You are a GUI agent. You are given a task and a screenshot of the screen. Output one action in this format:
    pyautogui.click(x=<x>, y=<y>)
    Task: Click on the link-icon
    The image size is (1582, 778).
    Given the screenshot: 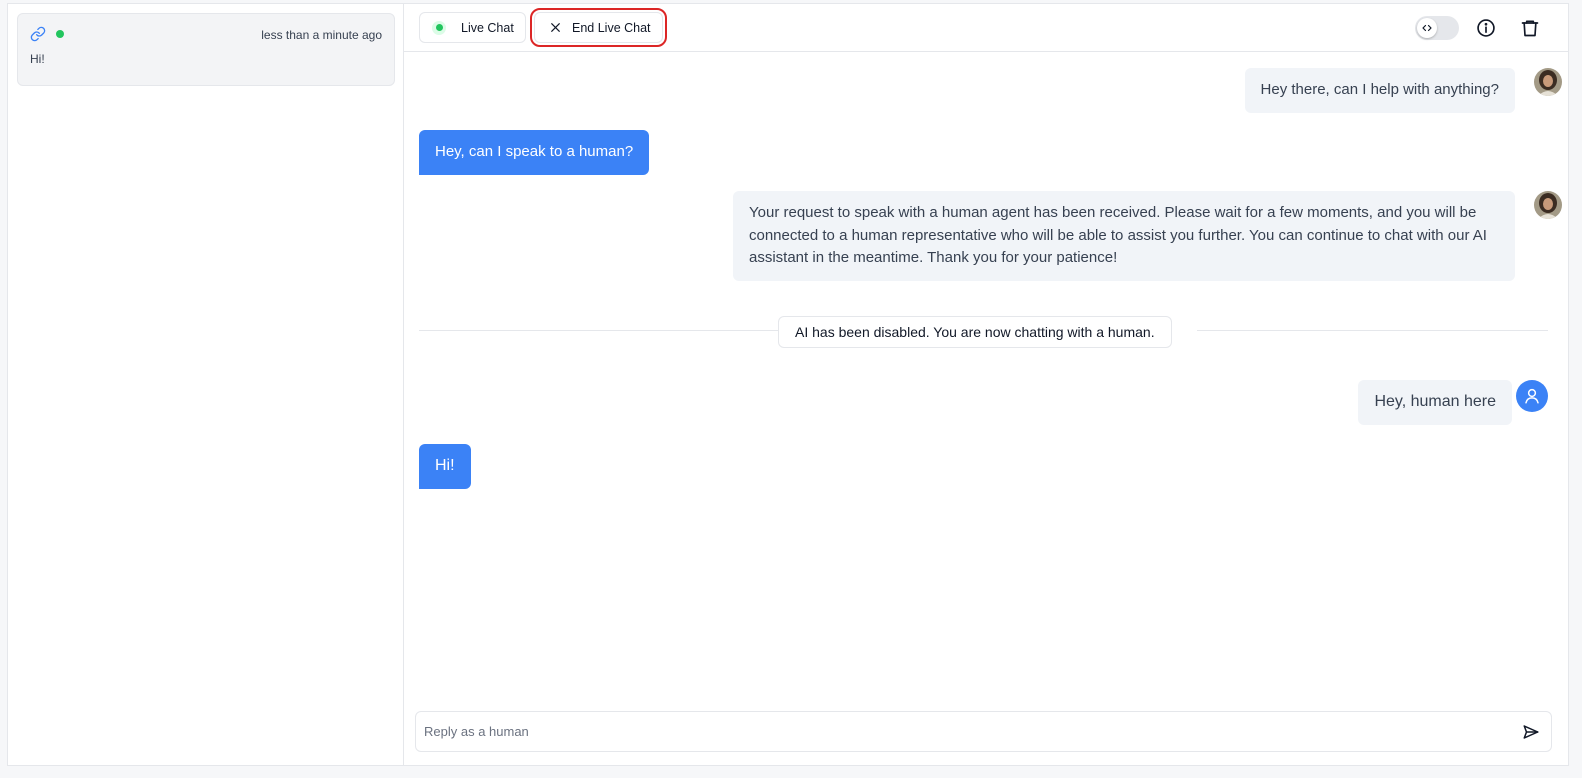 What is the action you would take?
    pyautogui.click(x=38, y=34)
    